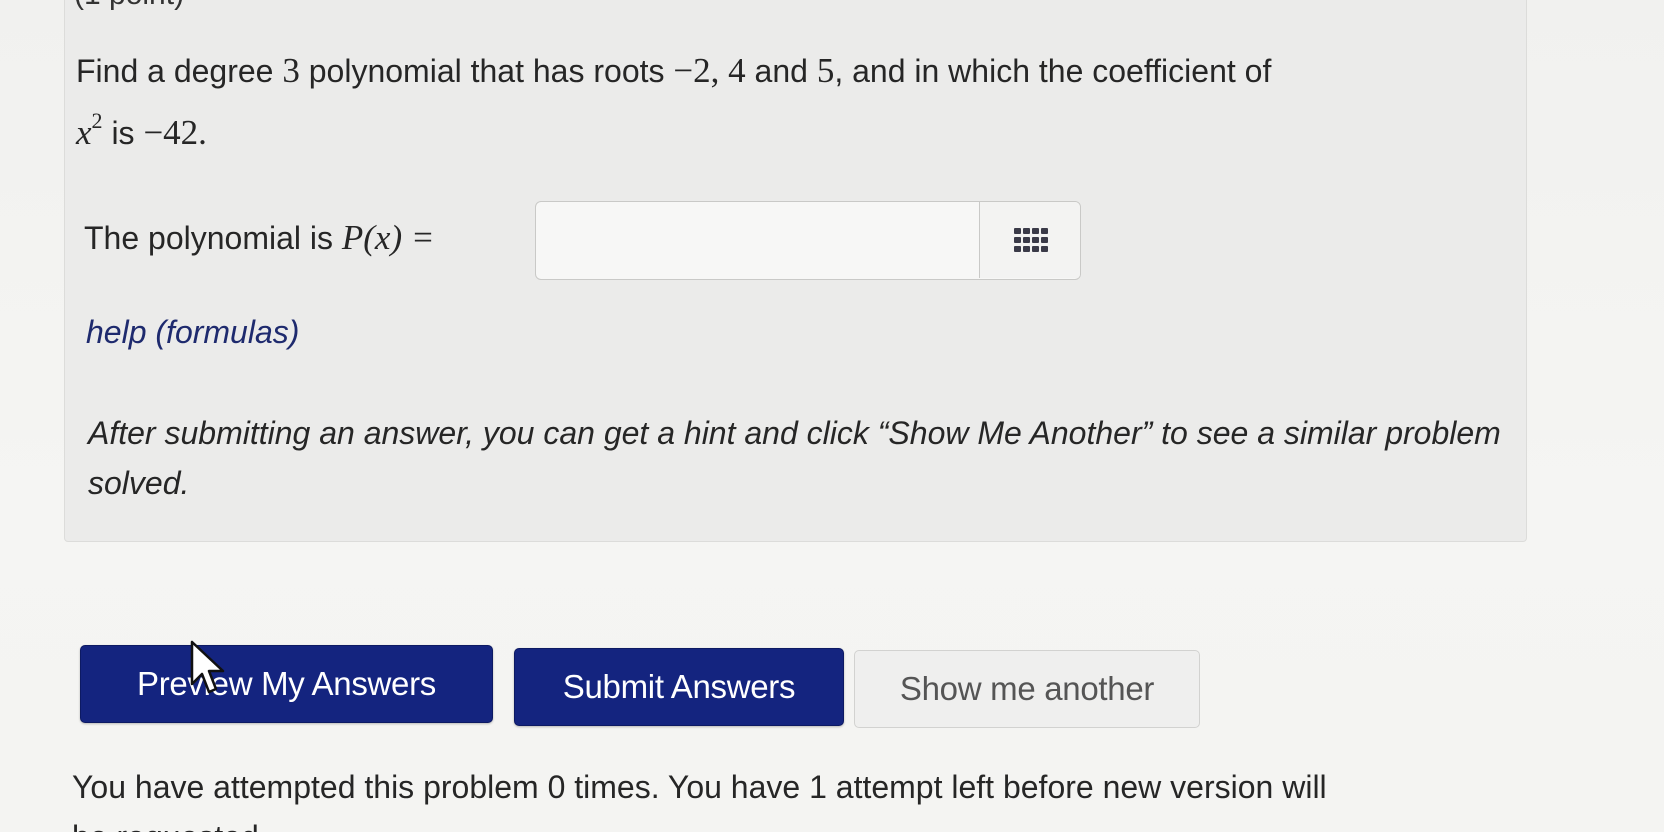  I want to click on answer-label: The polynomial is P(x) =, so click(259, 238).